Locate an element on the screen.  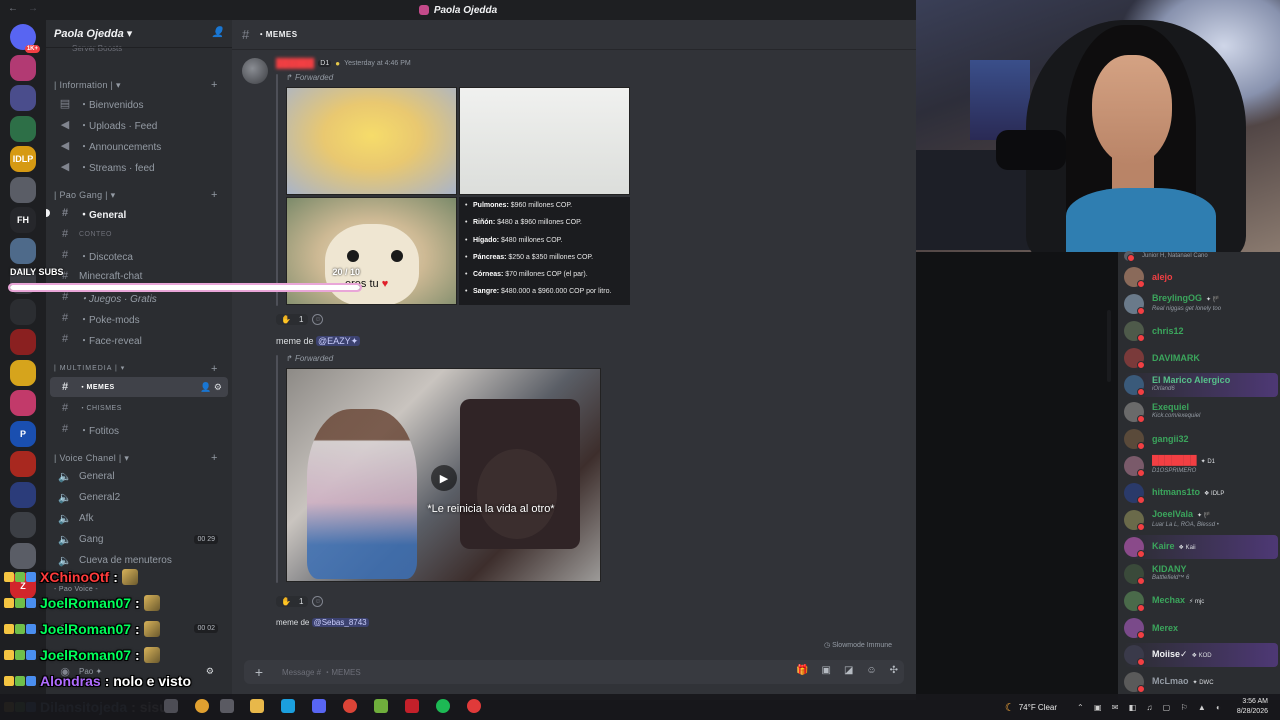
channel-uploads: ◀ ・Uploads · Feed is located at coordinates (139, 124).